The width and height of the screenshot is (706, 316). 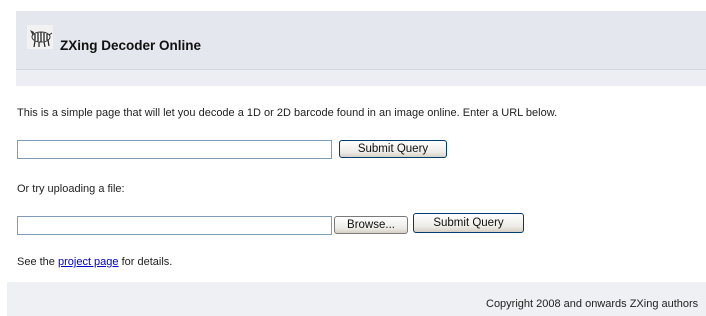 I want to click on zebra-logo-icon, so click(x=40, y=37).